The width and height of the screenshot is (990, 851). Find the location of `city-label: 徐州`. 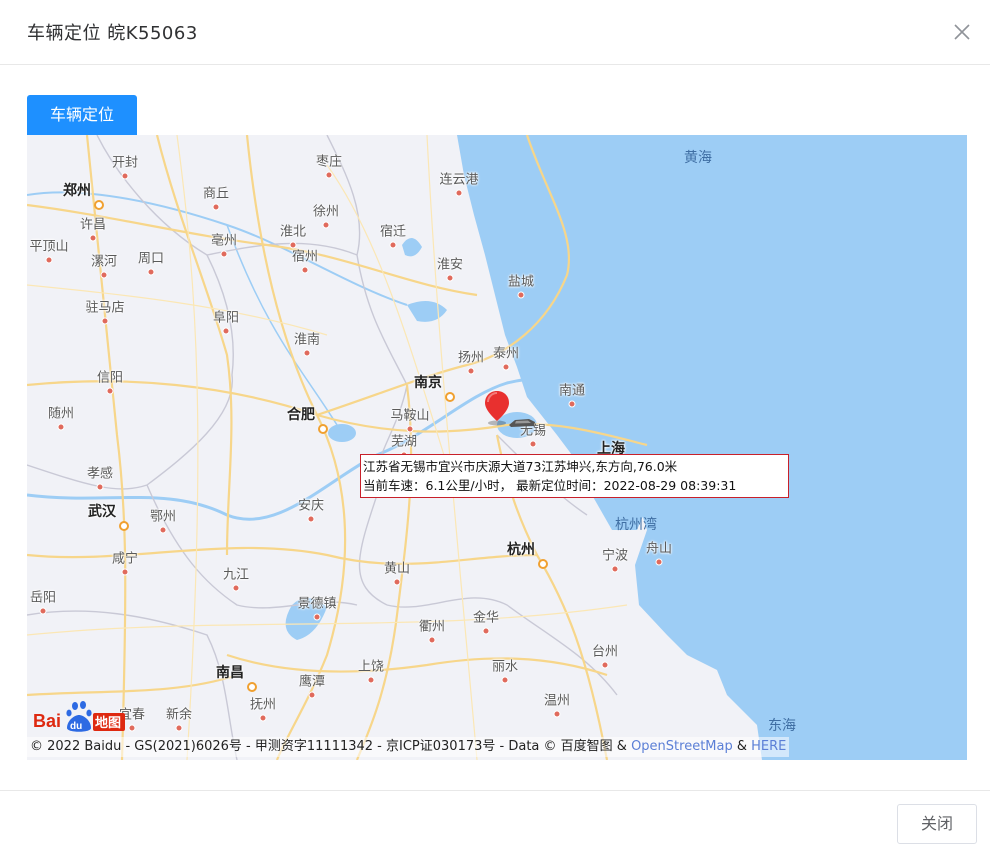

city-label: 徐州 is located at coordinates (326, 212).